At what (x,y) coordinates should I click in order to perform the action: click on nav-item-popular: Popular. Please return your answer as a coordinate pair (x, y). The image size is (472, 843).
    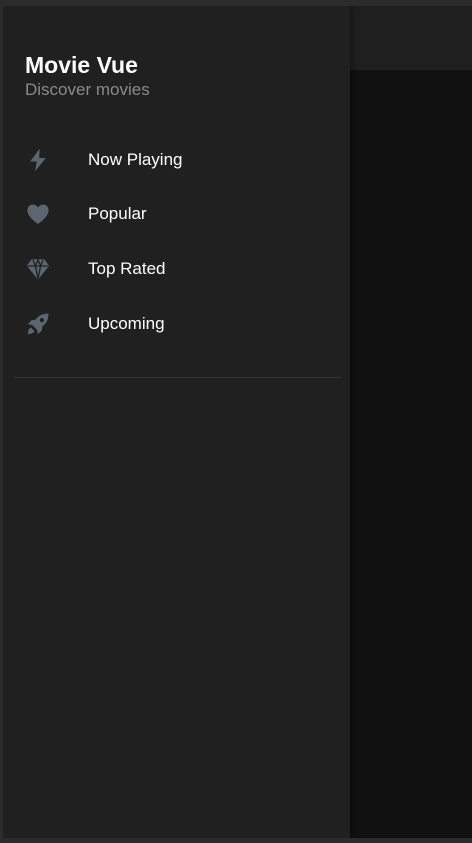
    Looking at the image, I should click on (176, 214).